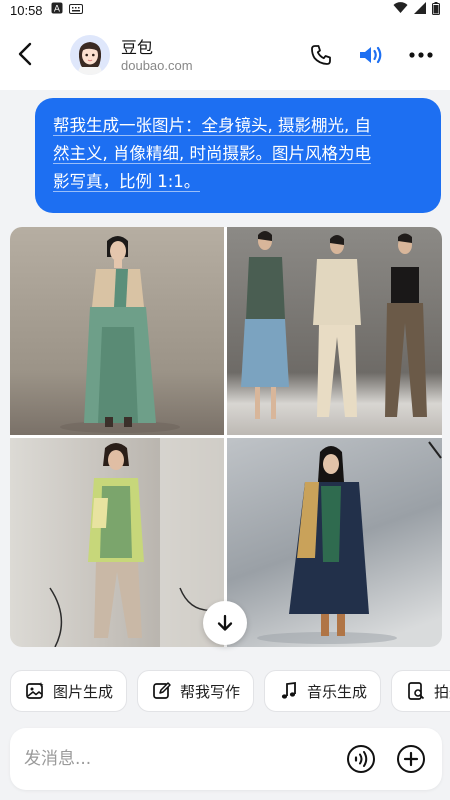 The image size is (450, 800). What do you see at coordinates (174, 759) in the screenshot?
I see `message-input` at bounding box center [174, 759].